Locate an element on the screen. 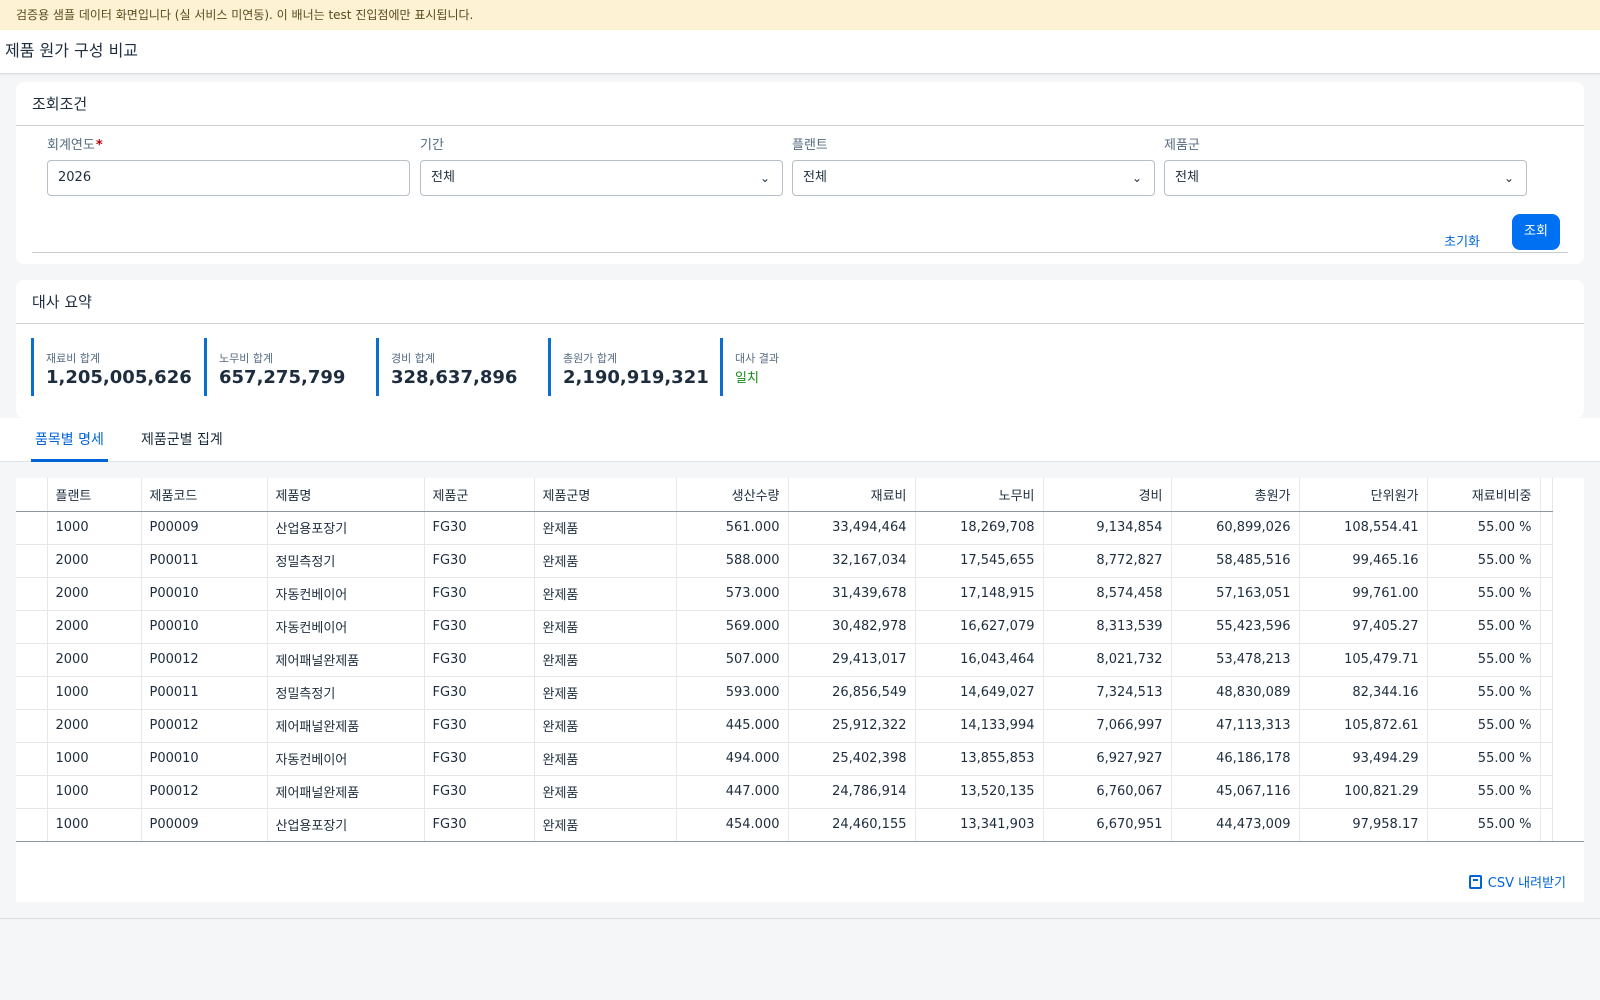 The height and width of the screenshot is (1000, 1600). table-cell: 45,067,116 is located at coordinates (1235, 792).